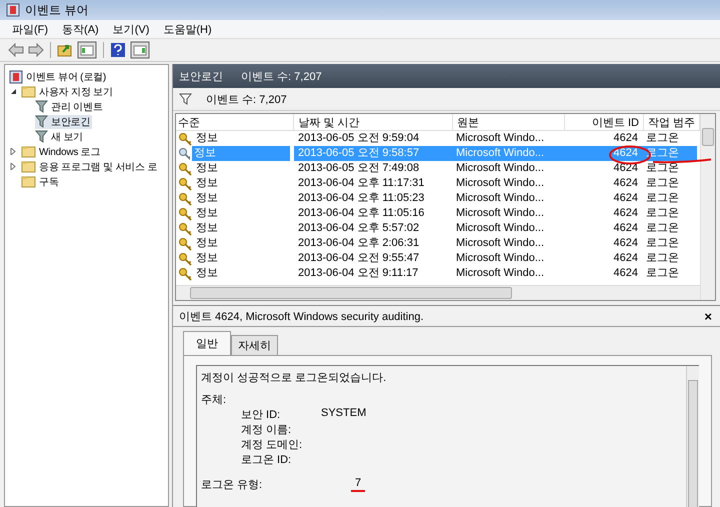  Describe the element at coordinates (509, 122) in the screenshot. I see `column-header: 원본` at that location.